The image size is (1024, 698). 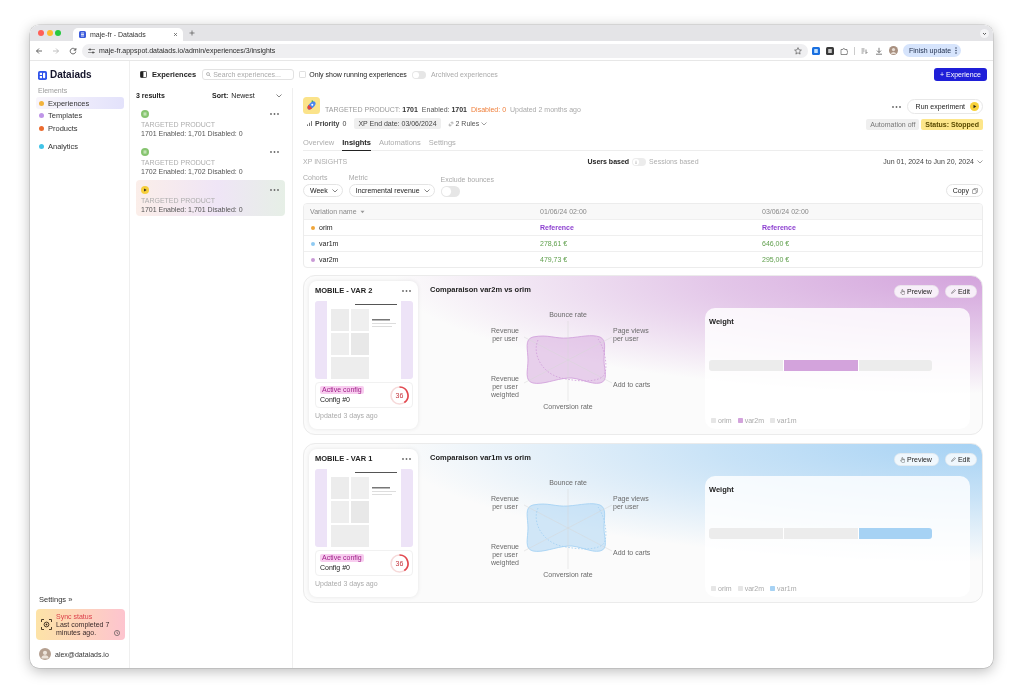 What do you see at coordinates (450, 123) in the screenshot?
I see `link-icon` at bounding box center [450, 123].